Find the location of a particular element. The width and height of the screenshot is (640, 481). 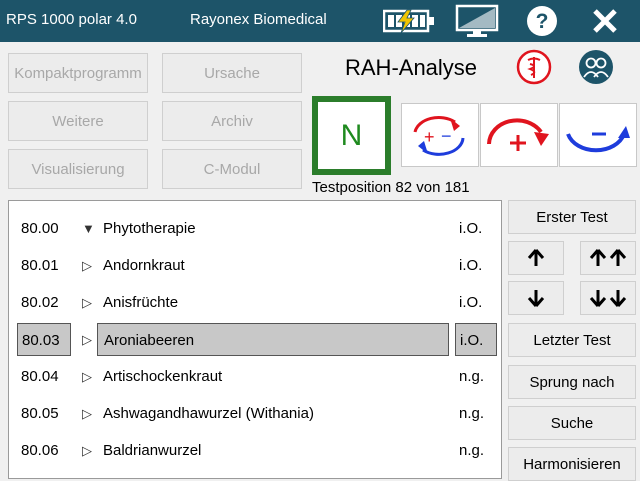

n-button: N is located at coordinates (351, 135).